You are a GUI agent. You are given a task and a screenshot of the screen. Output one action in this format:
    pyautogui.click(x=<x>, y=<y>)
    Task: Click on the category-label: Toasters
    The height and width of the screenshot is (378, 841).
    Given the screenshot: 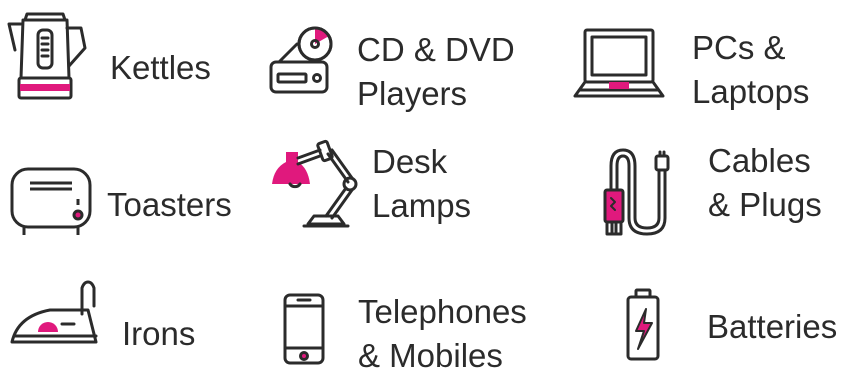 What is the action you would take?
    pyautogui.click(x=169, y=204)
    